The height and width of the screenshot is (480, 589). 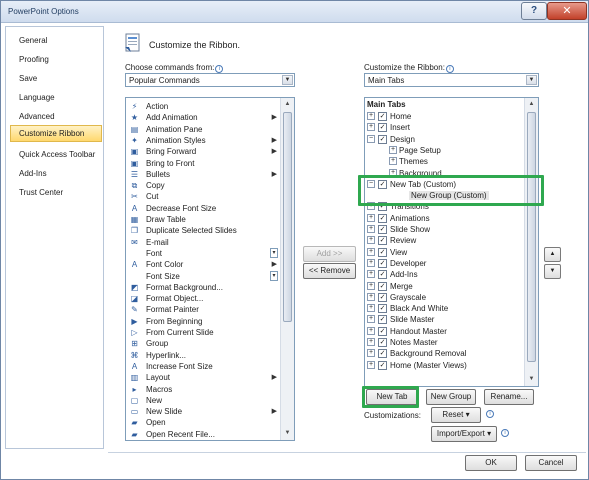 I want to click on command-list-item: A Font Color ▶, so click(x=203, y=264).